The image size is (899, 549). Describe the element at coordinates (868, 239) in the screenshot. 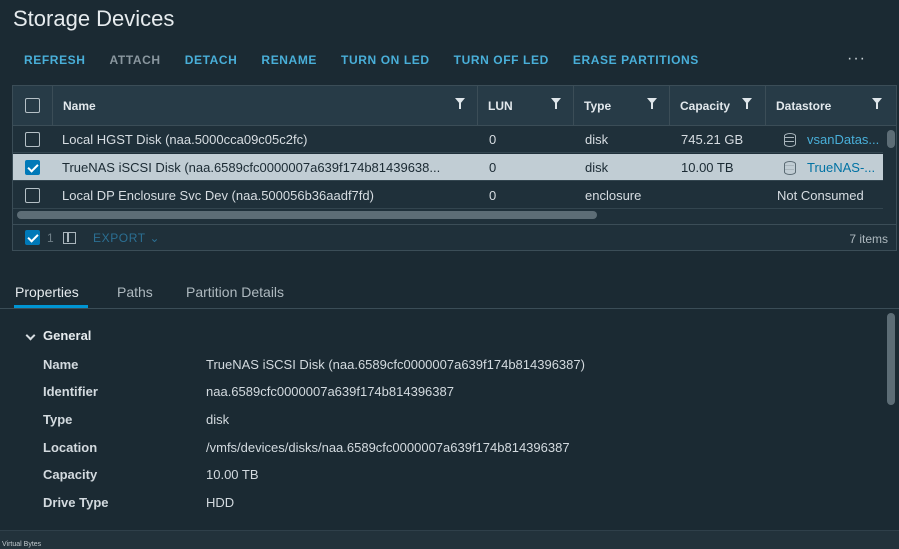

I see `item-count: 7 items` at that location.